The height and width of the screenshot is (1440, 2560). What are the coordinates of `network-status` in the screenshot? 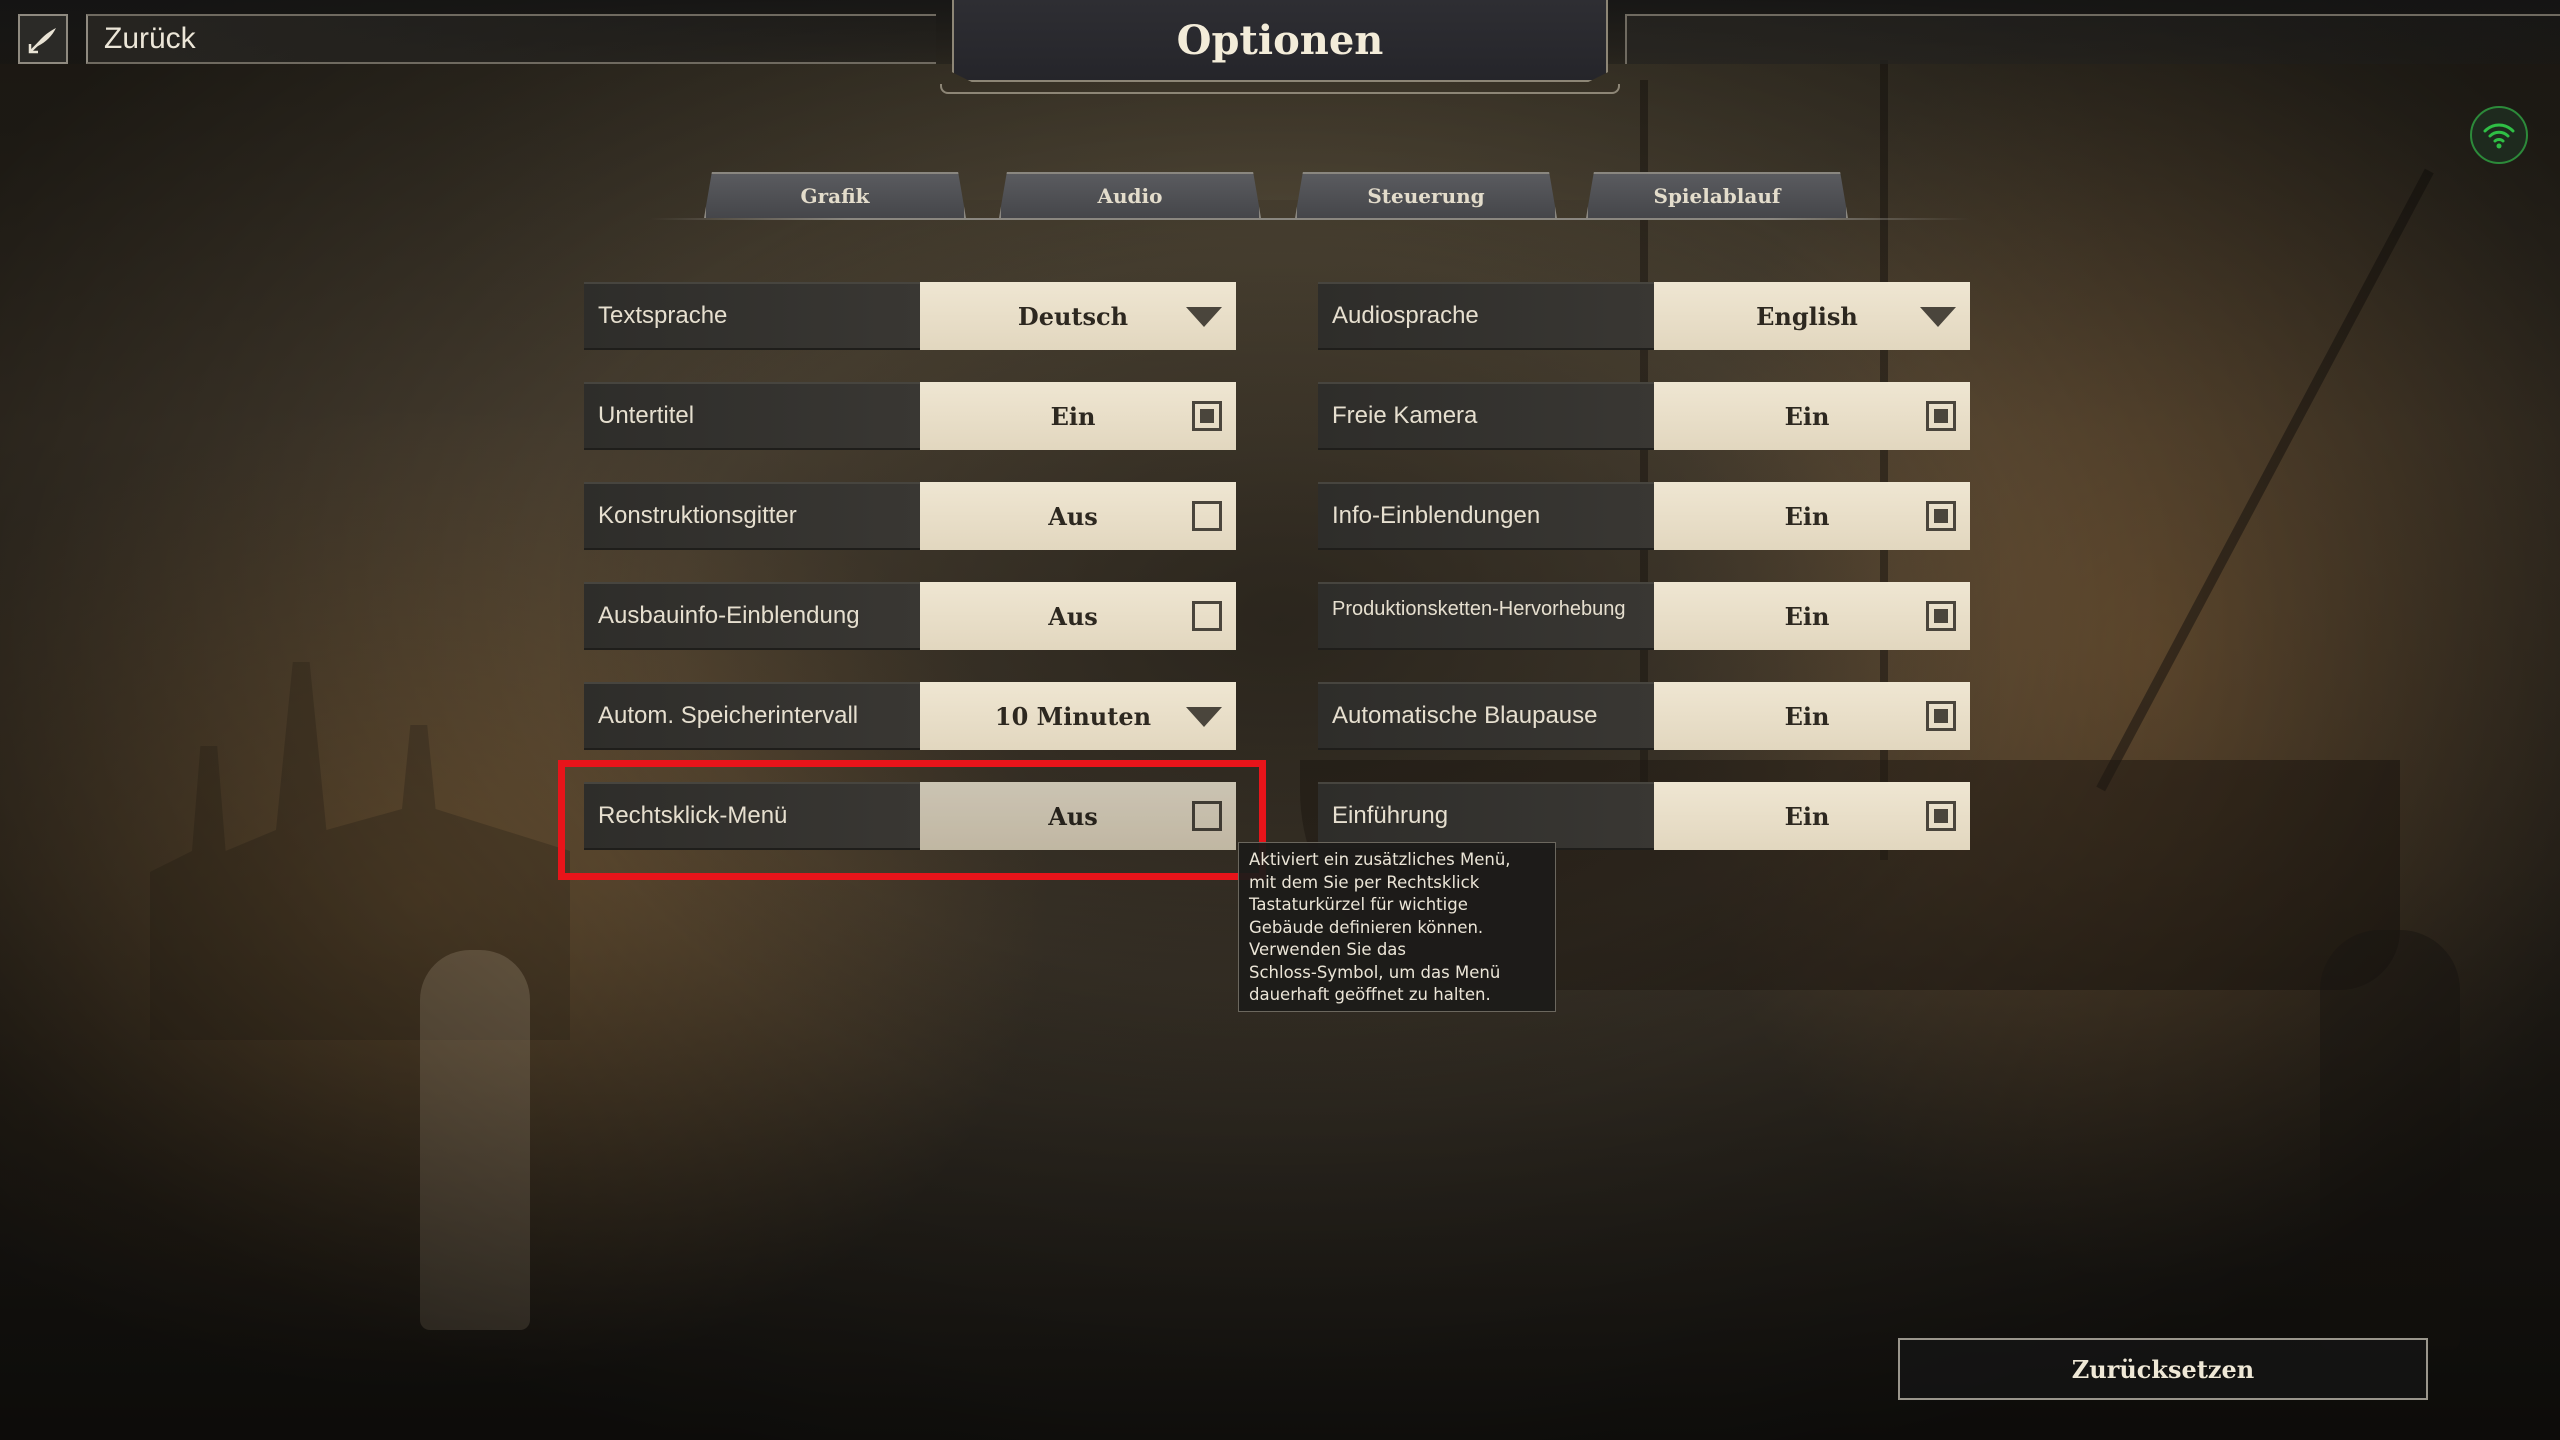 It's located at (2499, 135).